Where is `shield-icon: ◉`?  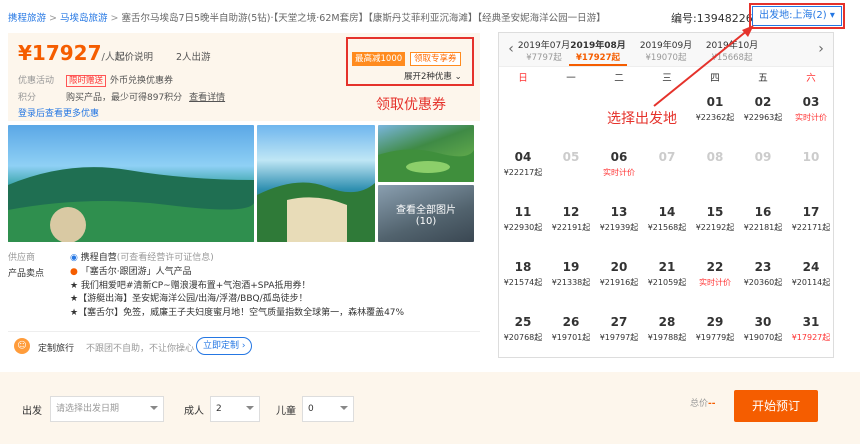 shield-icon: ◉ is located at coordinates (74, 258).